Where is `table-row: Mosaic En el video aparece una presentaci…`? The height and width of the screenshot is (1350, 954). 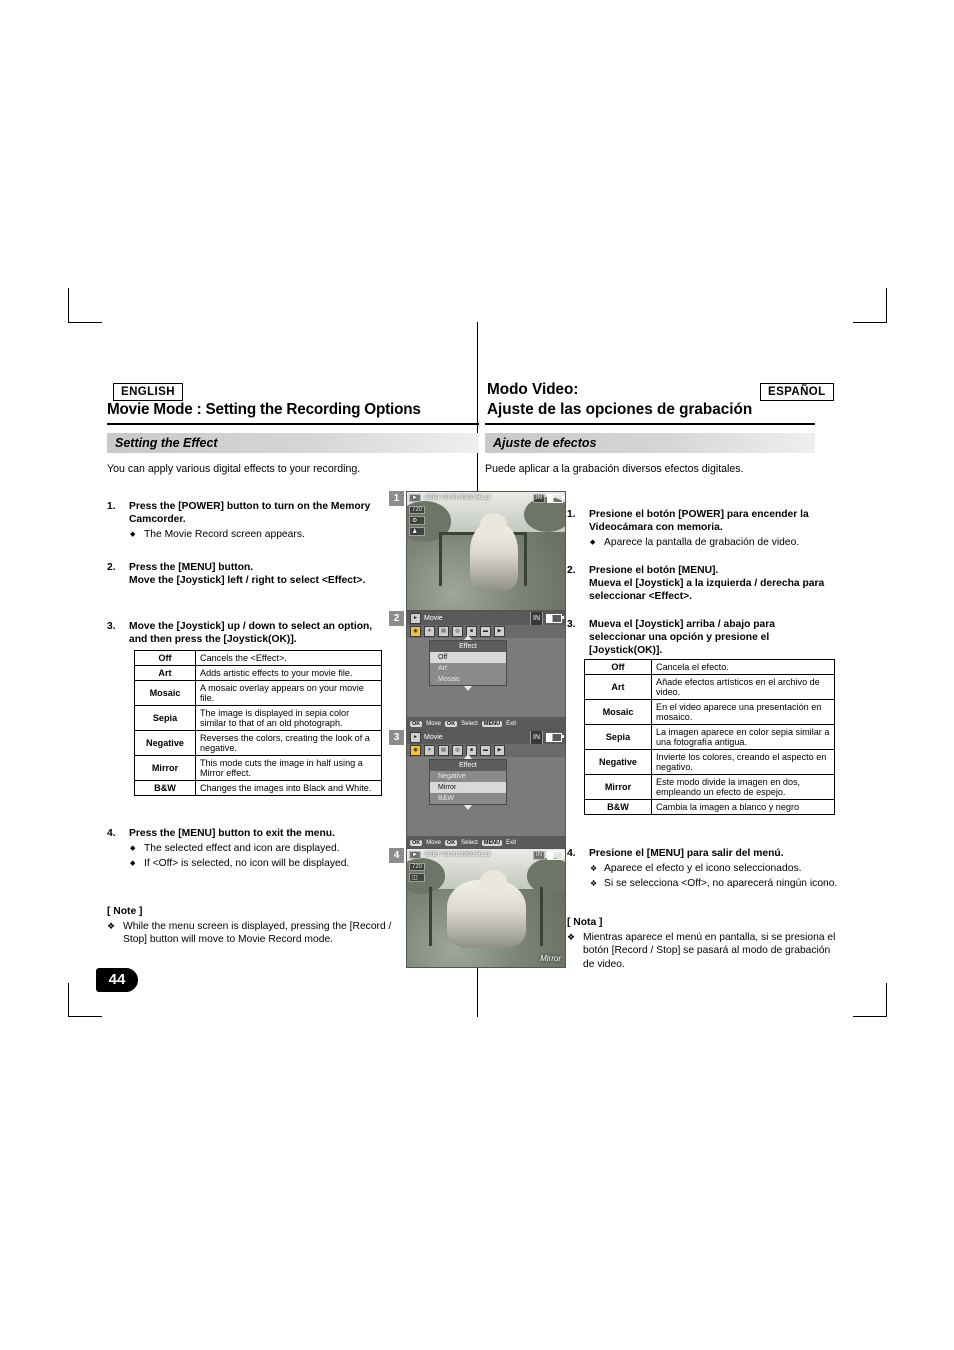 table-row: Mosaic En el video aparece una presentaci… is located at coordinates (709, 712).